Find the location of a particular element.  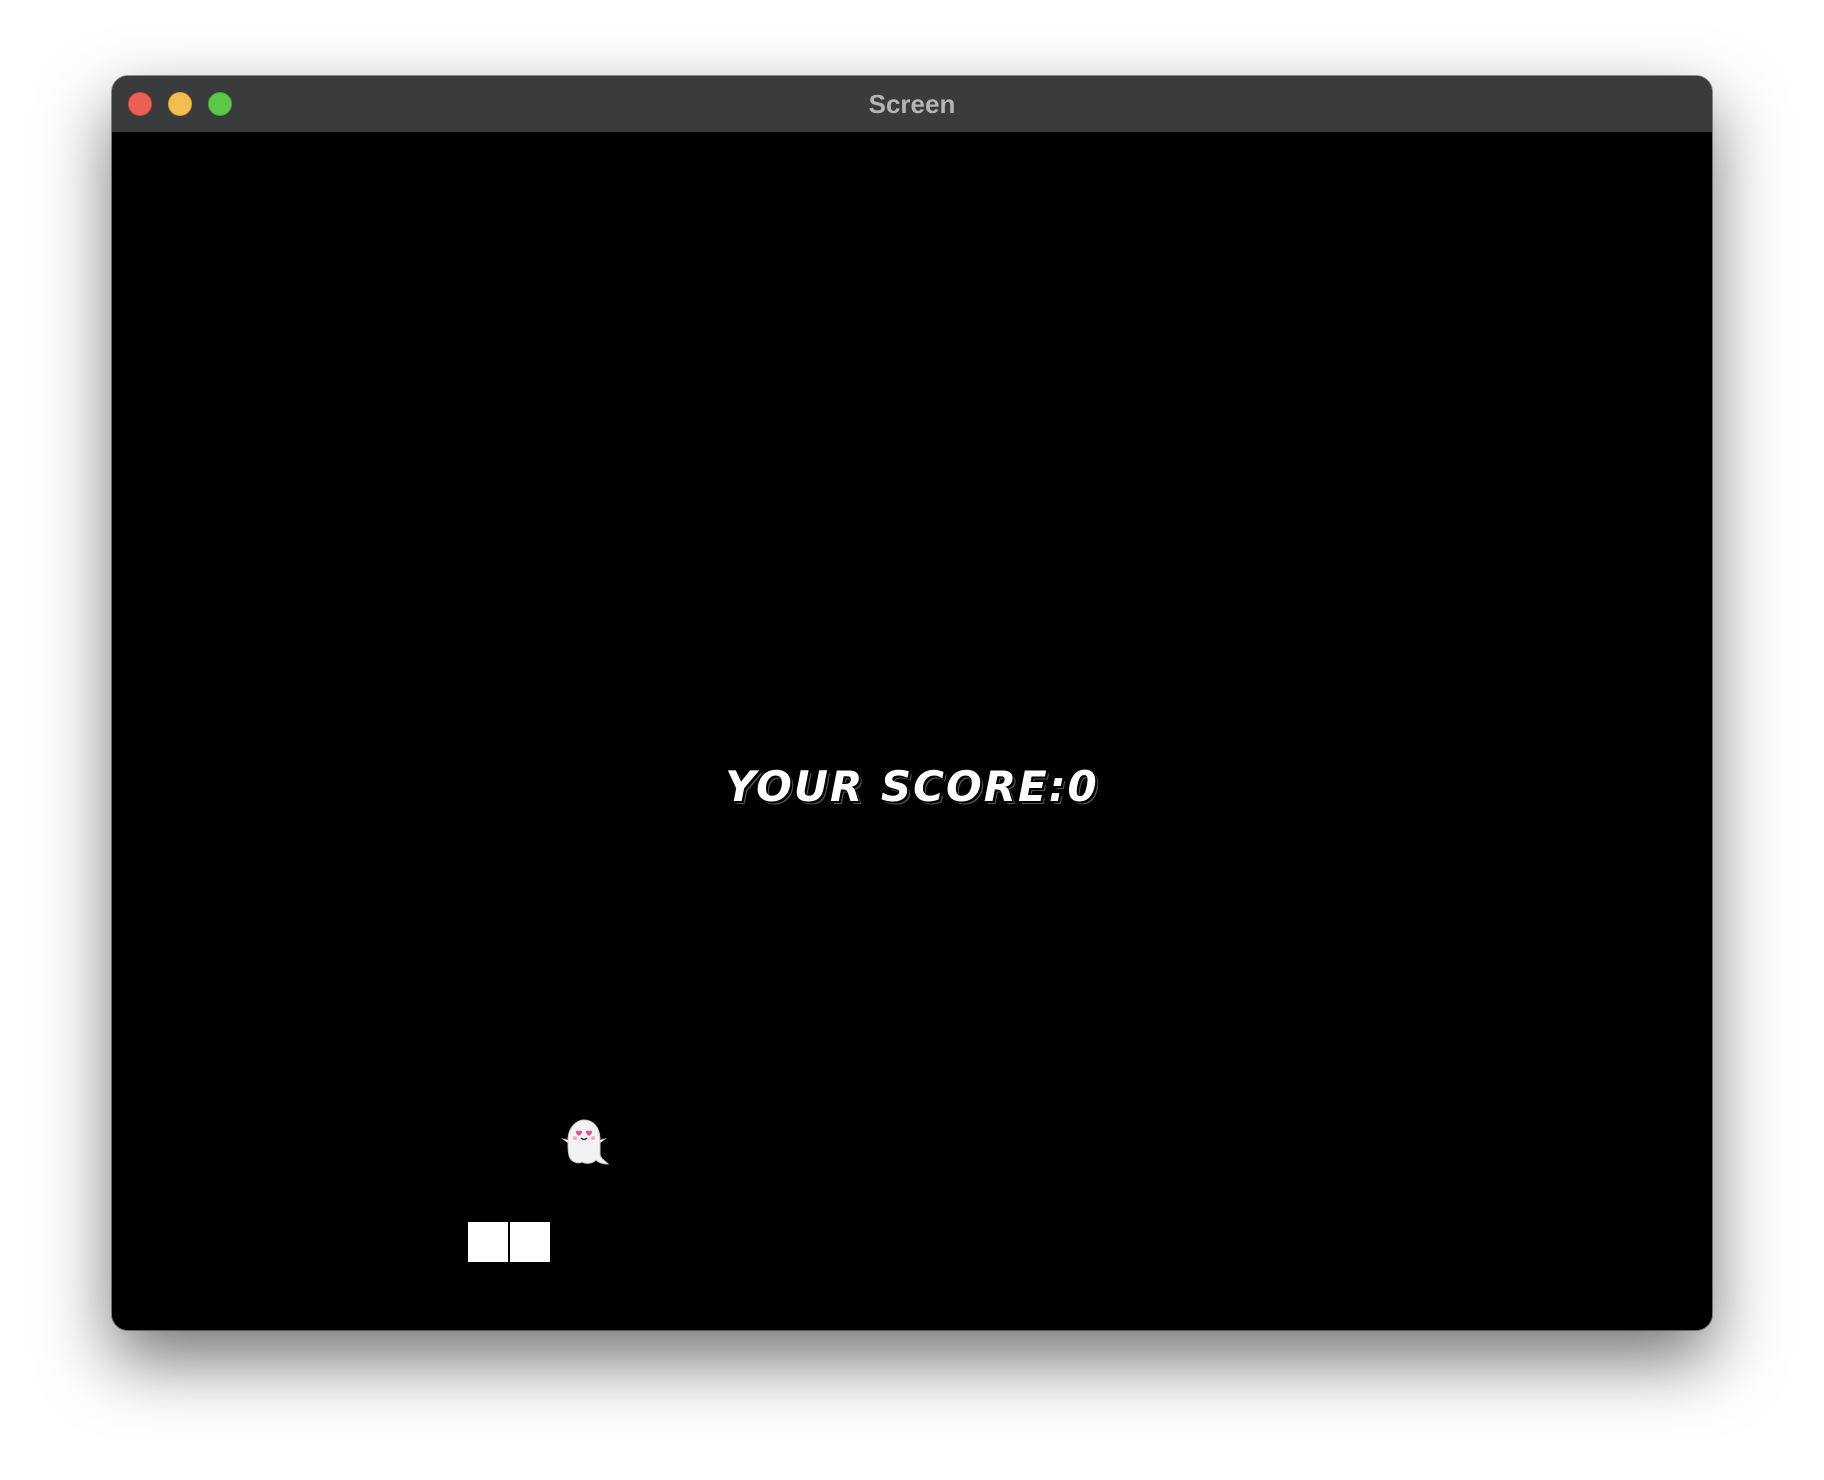

window-title: Screen is located at coordinates (912, 104).